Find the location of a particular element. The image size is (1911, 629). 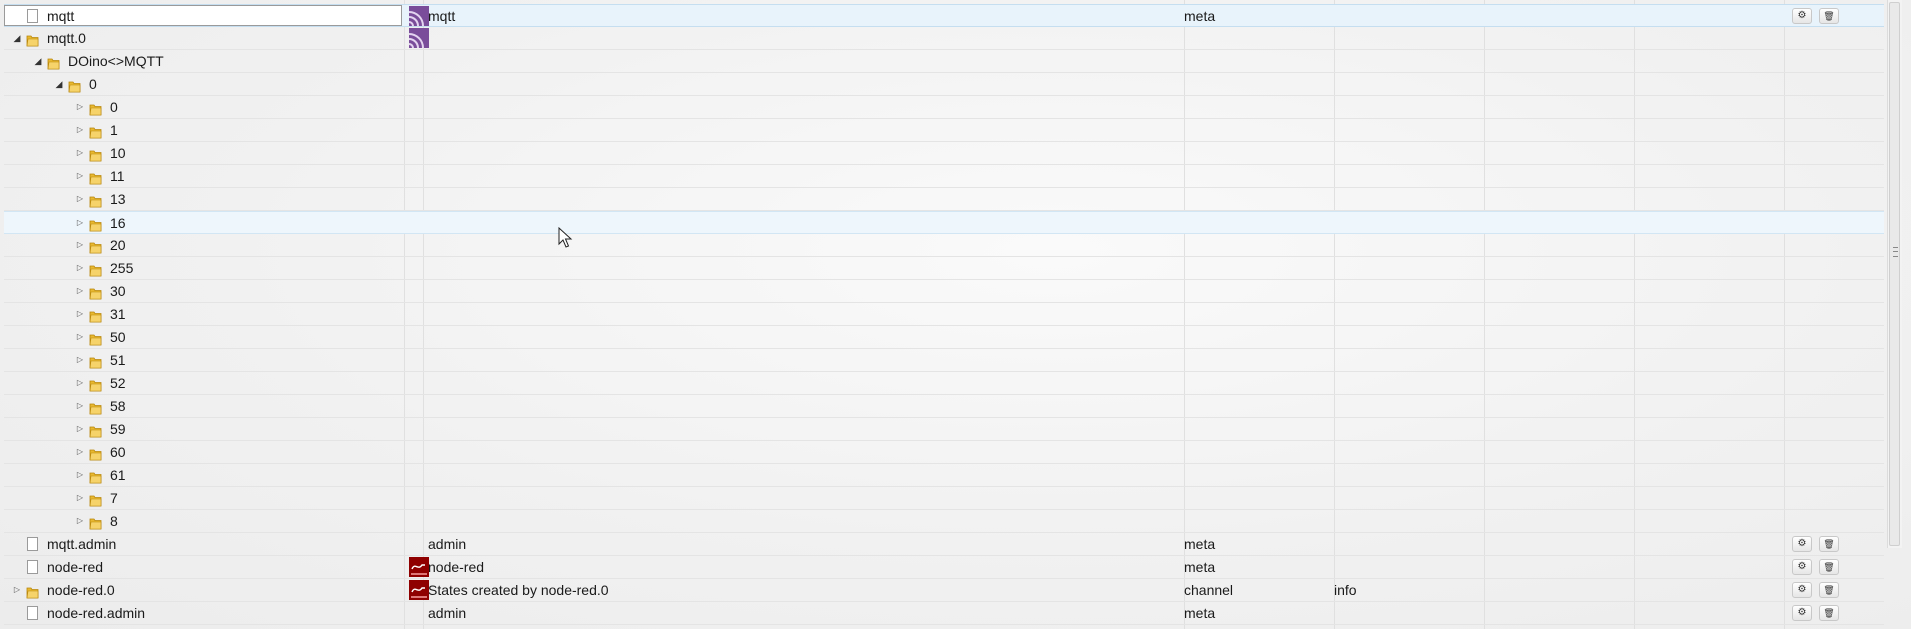

tree-row: ◢ 0 is located at coordinates (944, 84).